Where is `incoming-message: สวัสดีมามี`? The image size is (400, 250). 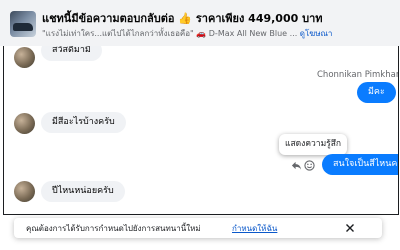
incoming-message: สวัสดีมามี is located at coordinates (71, 53).